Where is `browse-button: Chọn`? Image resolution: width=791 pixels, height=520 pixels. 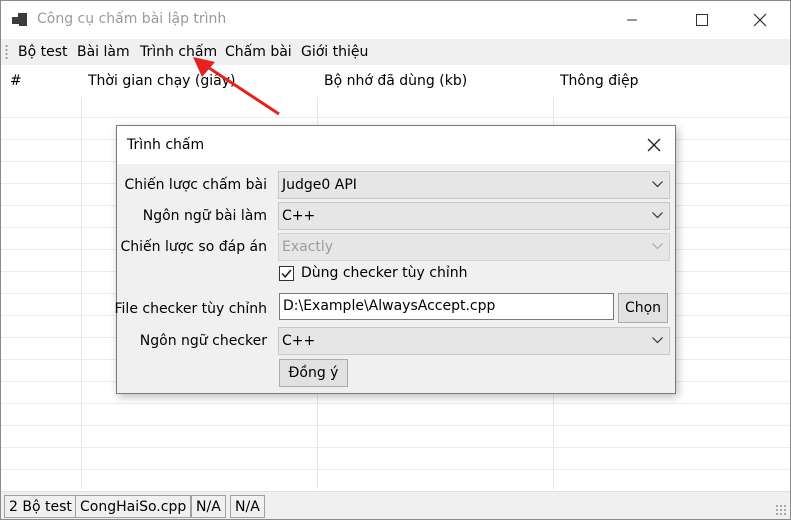 browse-button: Chọn is located at coordinates (643, 308).